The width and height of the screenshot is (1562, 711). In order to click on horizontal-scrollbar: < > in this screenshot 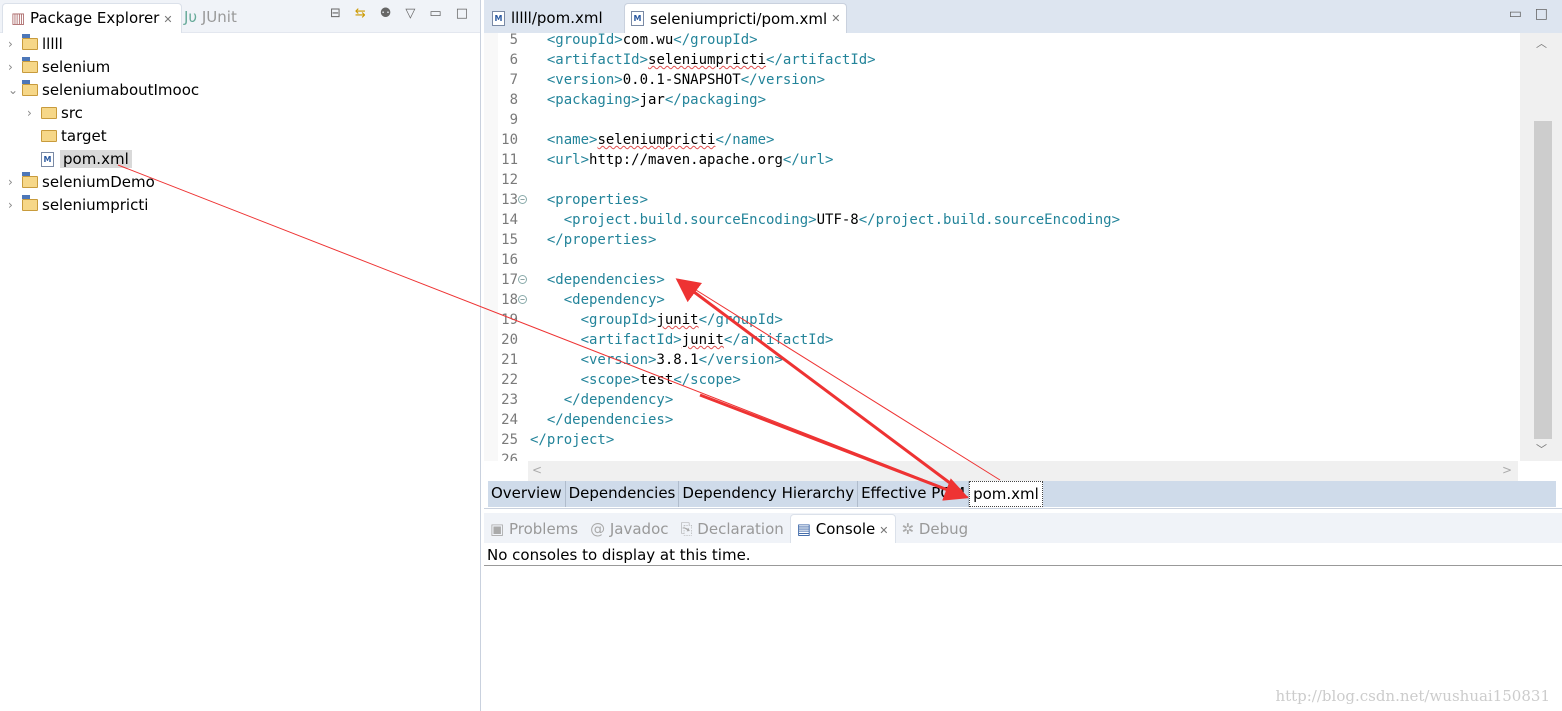, I will do `click(1023, 471)`.